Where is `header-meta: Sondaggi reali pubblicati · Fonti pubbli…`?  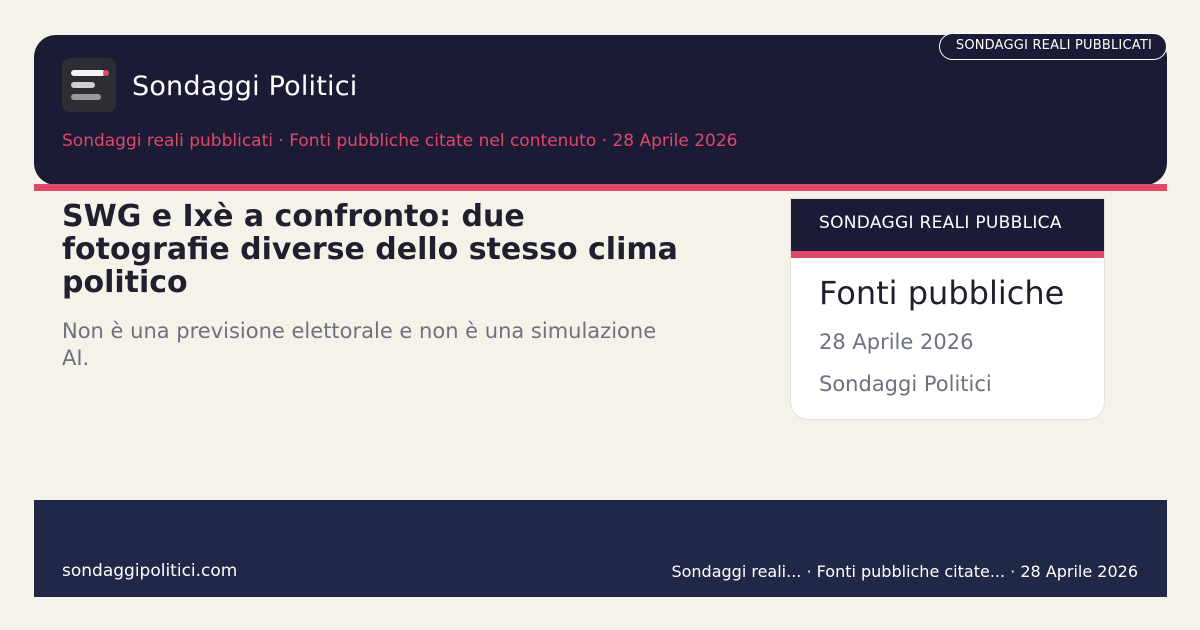
header-meta: Sondaggi reali pubblicati · Fonti pubbli… is located at coordinates (399, 141).